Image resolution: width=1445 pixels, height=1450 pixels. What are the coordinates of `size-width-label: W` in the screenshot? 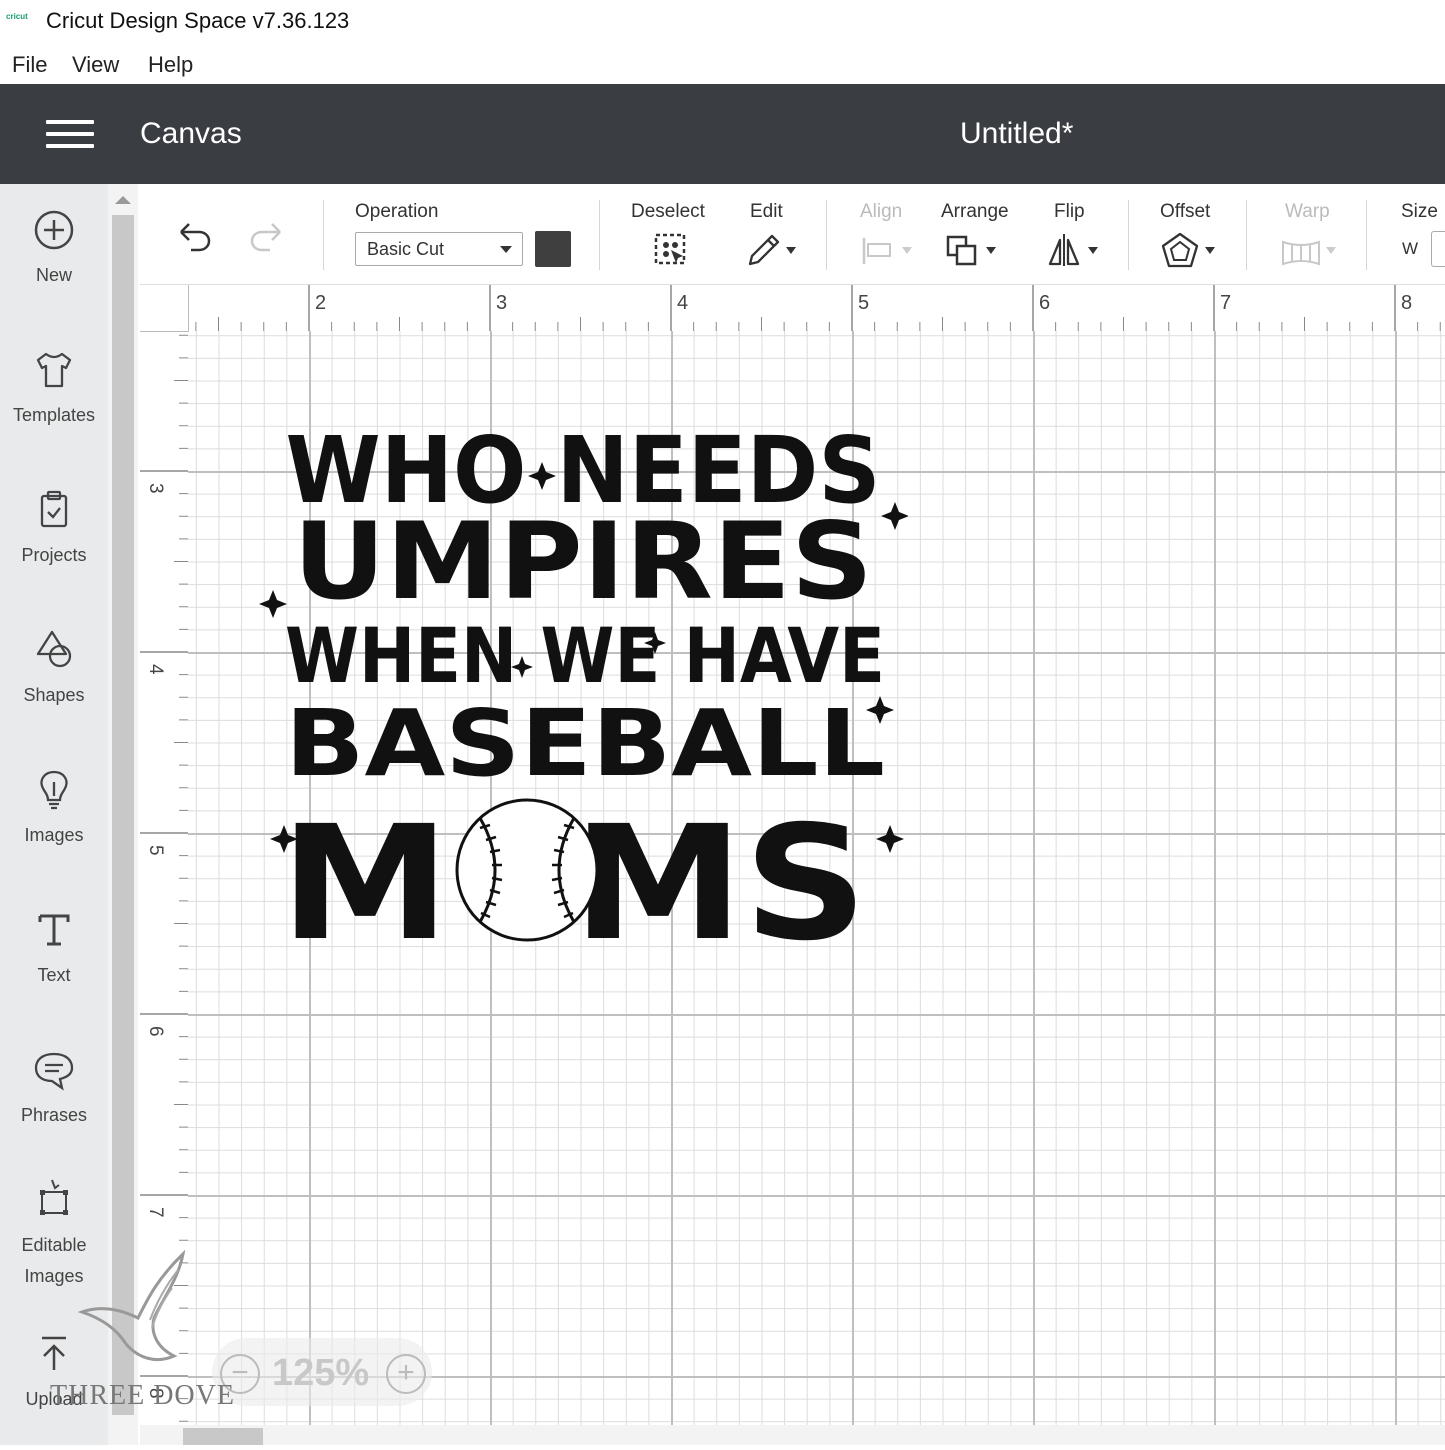 It's located at (1410, 248).